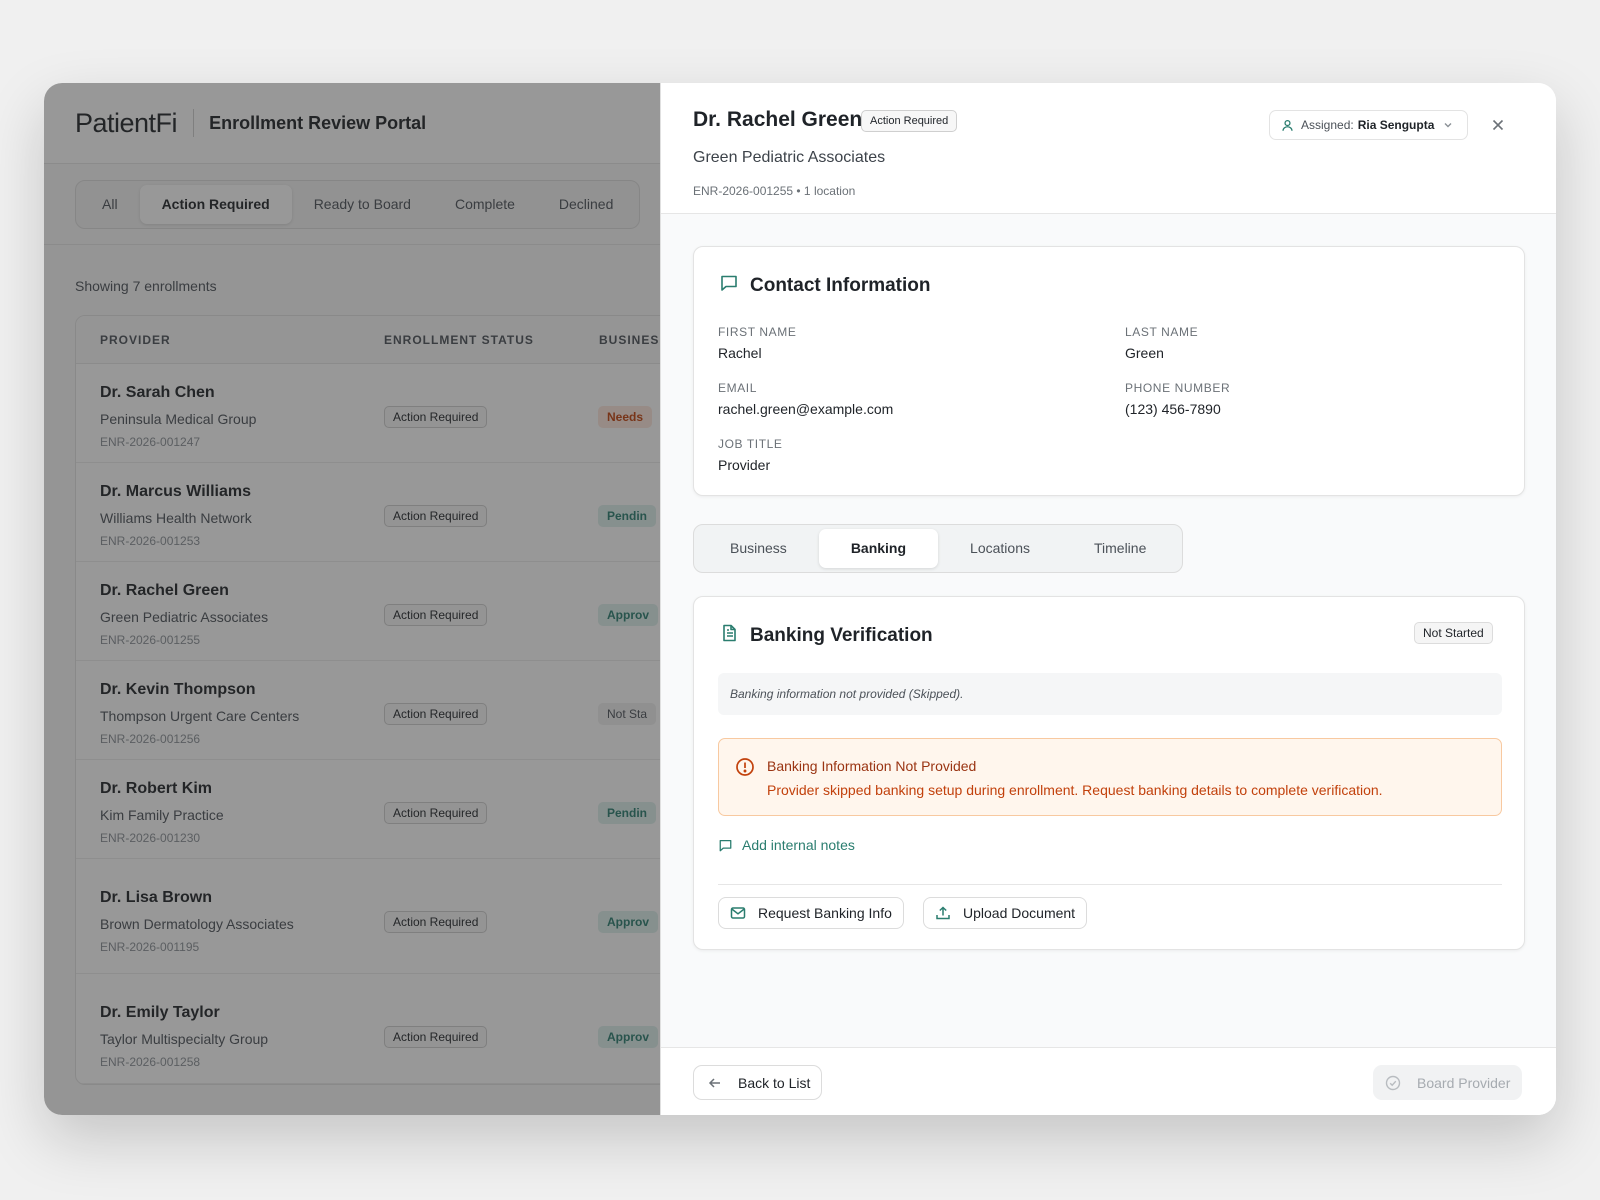 This screenshot has height=1200, width=1600. I want to click on enrollment-meta: ENR-2026-001255 • 1 location, so click(774, 191).